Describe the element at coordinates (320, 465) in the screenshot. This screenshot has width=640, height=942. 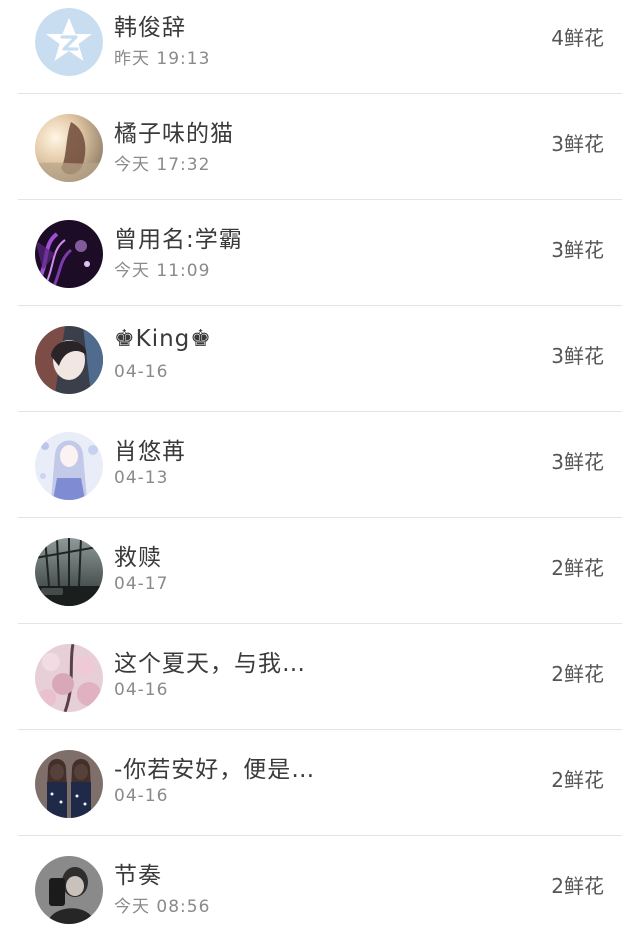
I see `list-item: 肖悠苒 04-13 3鲜花` at that location.